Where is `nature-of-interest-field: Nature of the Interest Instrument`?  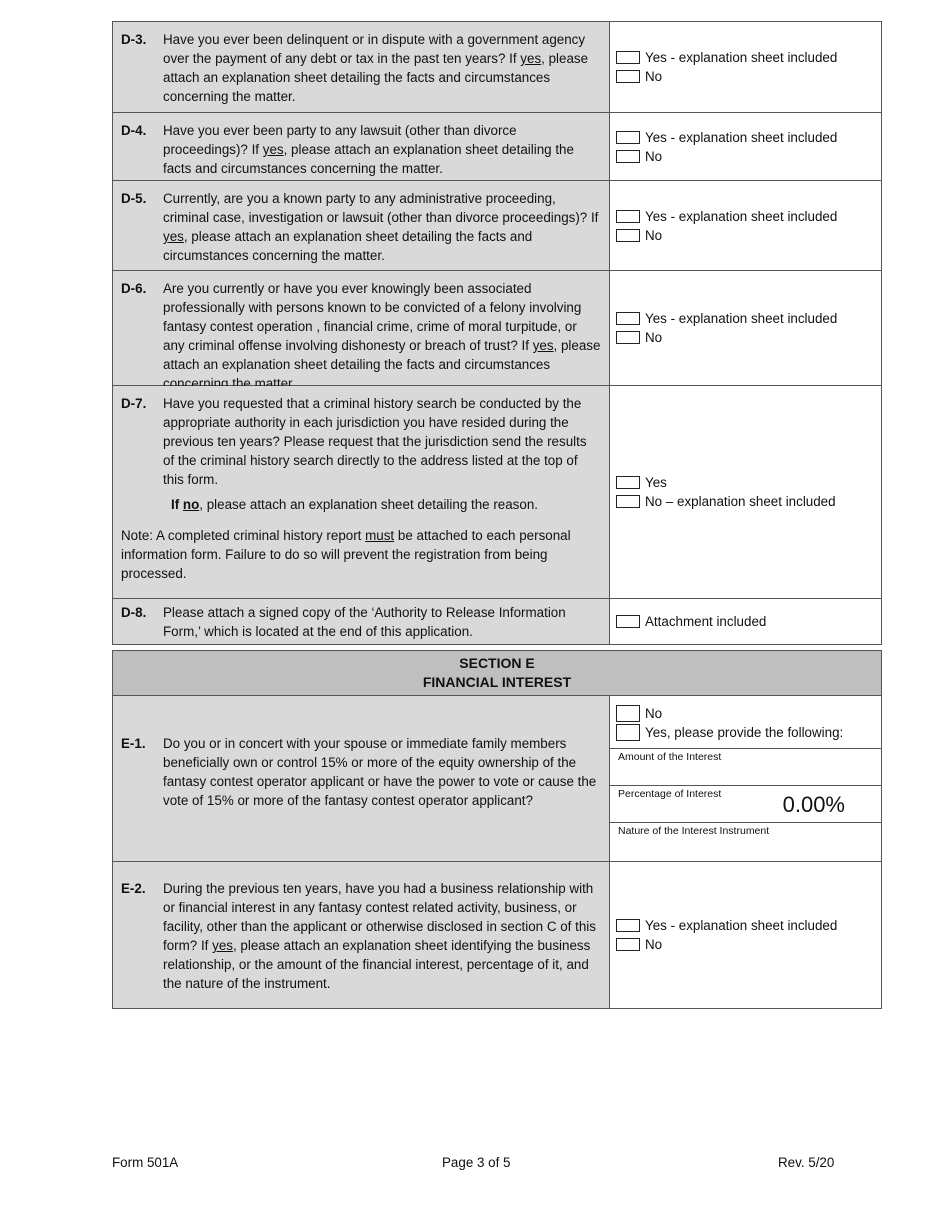
nature-of-interest-field: Nature of the Interest Instrument is located at coordinates (745, 841).